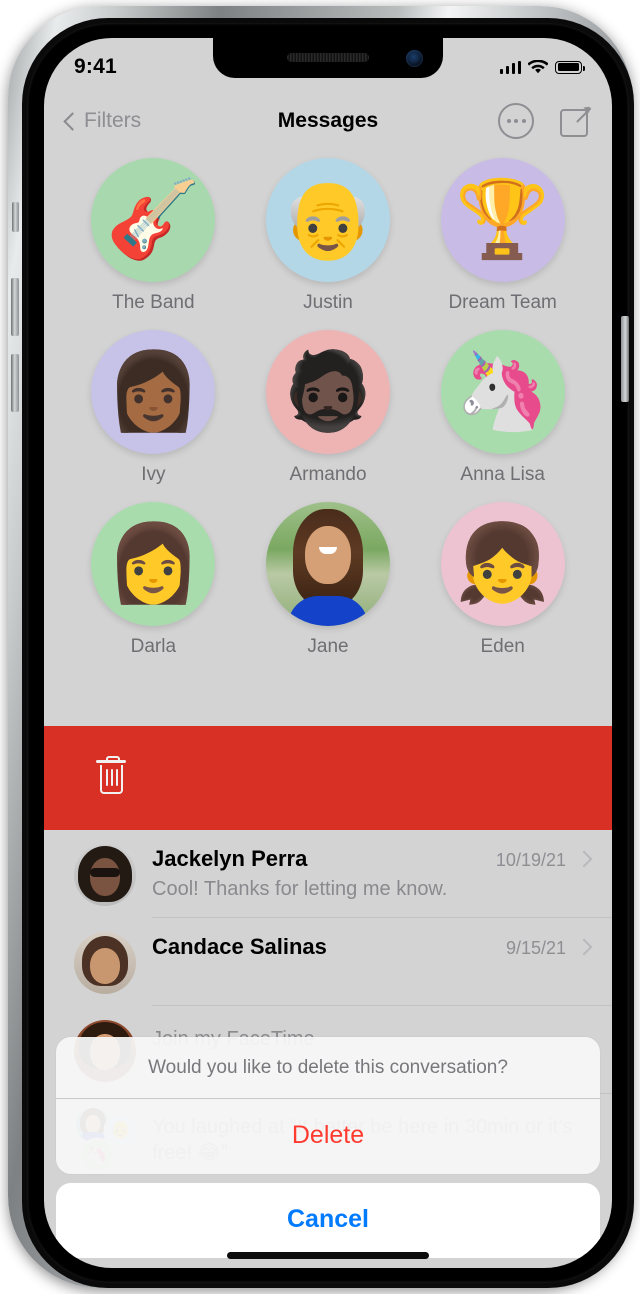  I want to click on status-indicators, so click(542, 67).